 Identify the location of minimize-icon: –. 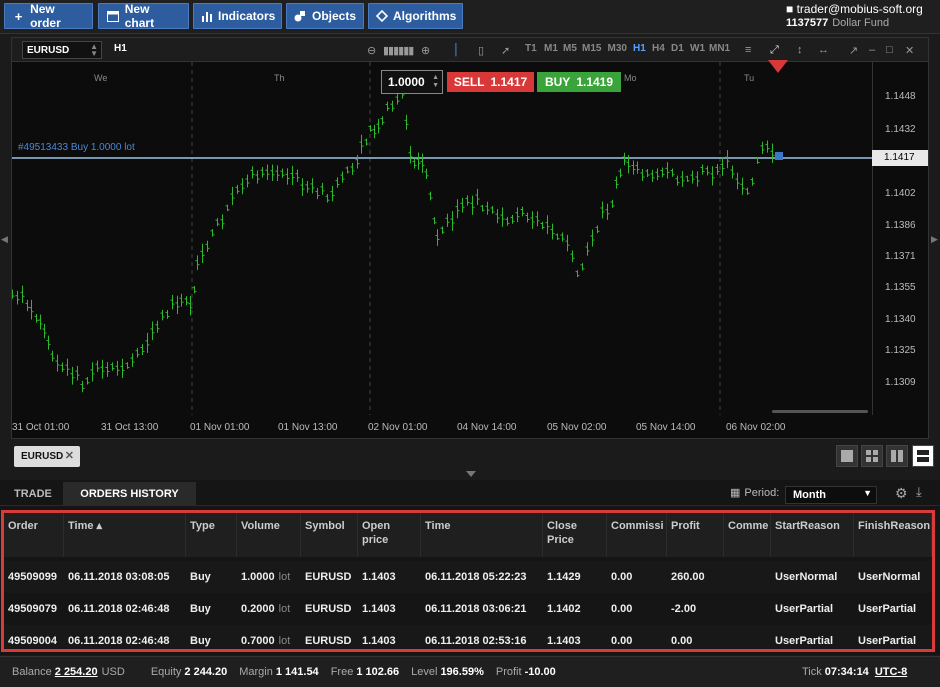
(872, 50).